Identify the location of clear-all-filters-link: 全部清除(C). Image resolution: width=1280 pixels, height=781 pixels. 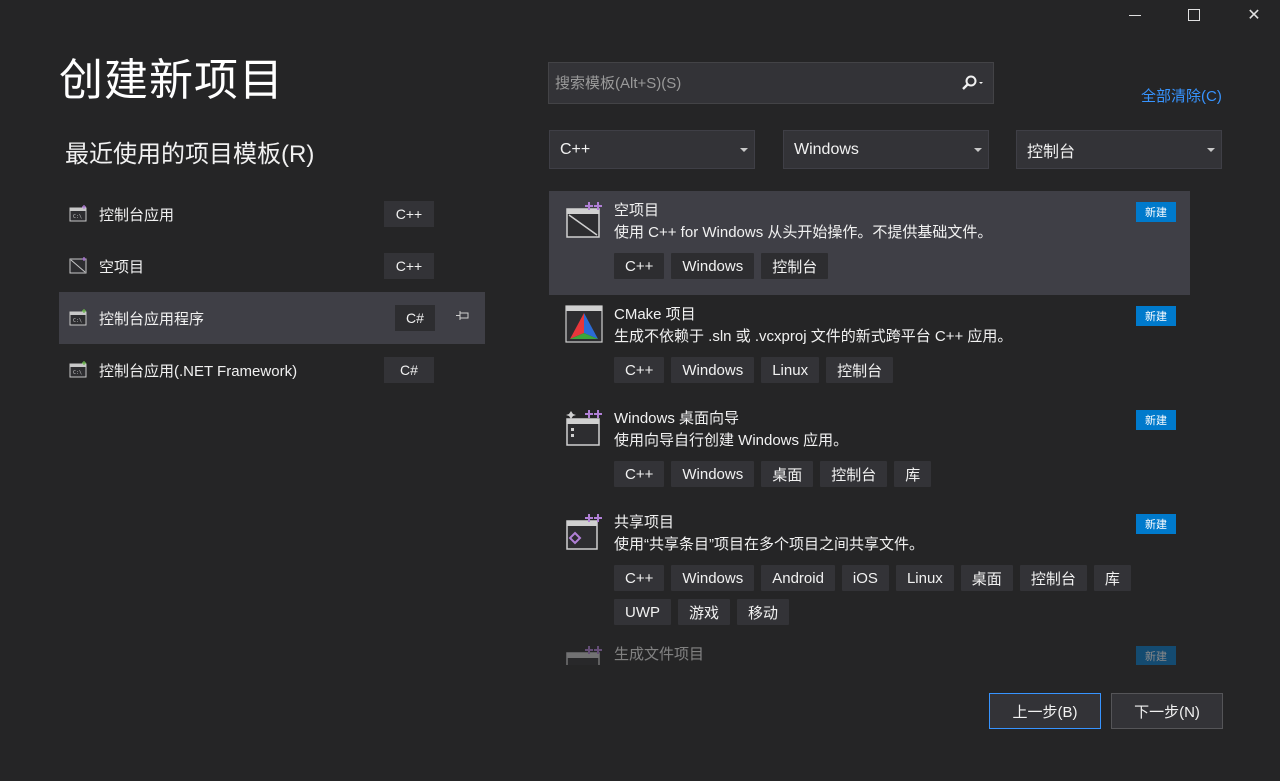
(1181, 95).